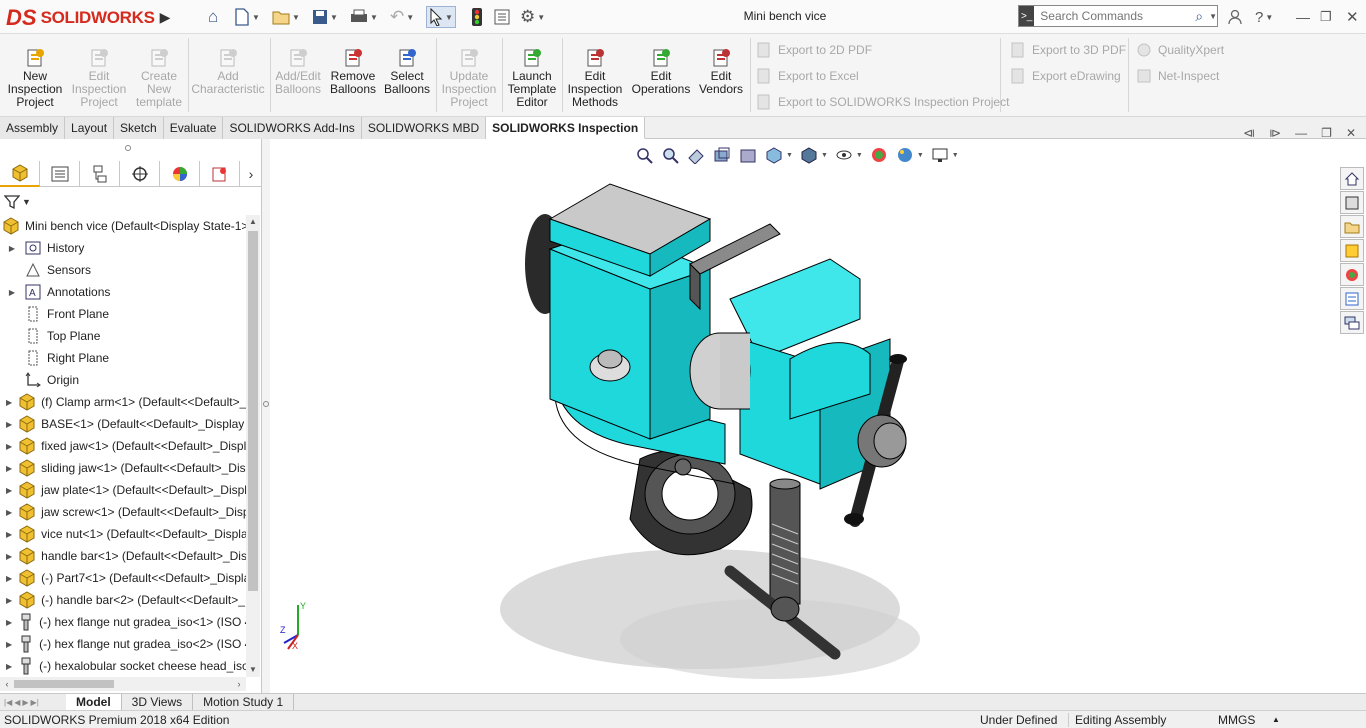 The height and width of the screenshot is (728, 1366). What do you see at coordinates (814, 50) in the screenshot?
I see `export-2d-pdf-button: Export to 2D PDF` at bounding box center [814, 50].